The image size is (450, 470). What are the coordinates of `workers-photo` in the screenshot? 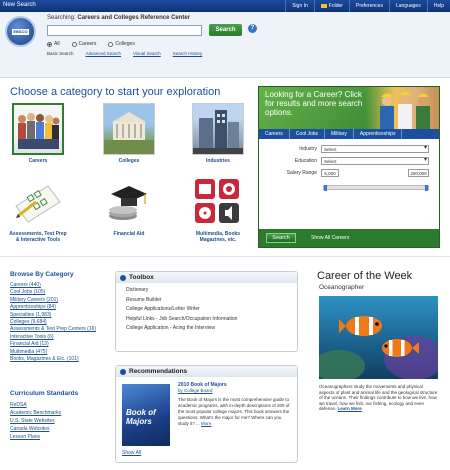 It's located at (402, 108).